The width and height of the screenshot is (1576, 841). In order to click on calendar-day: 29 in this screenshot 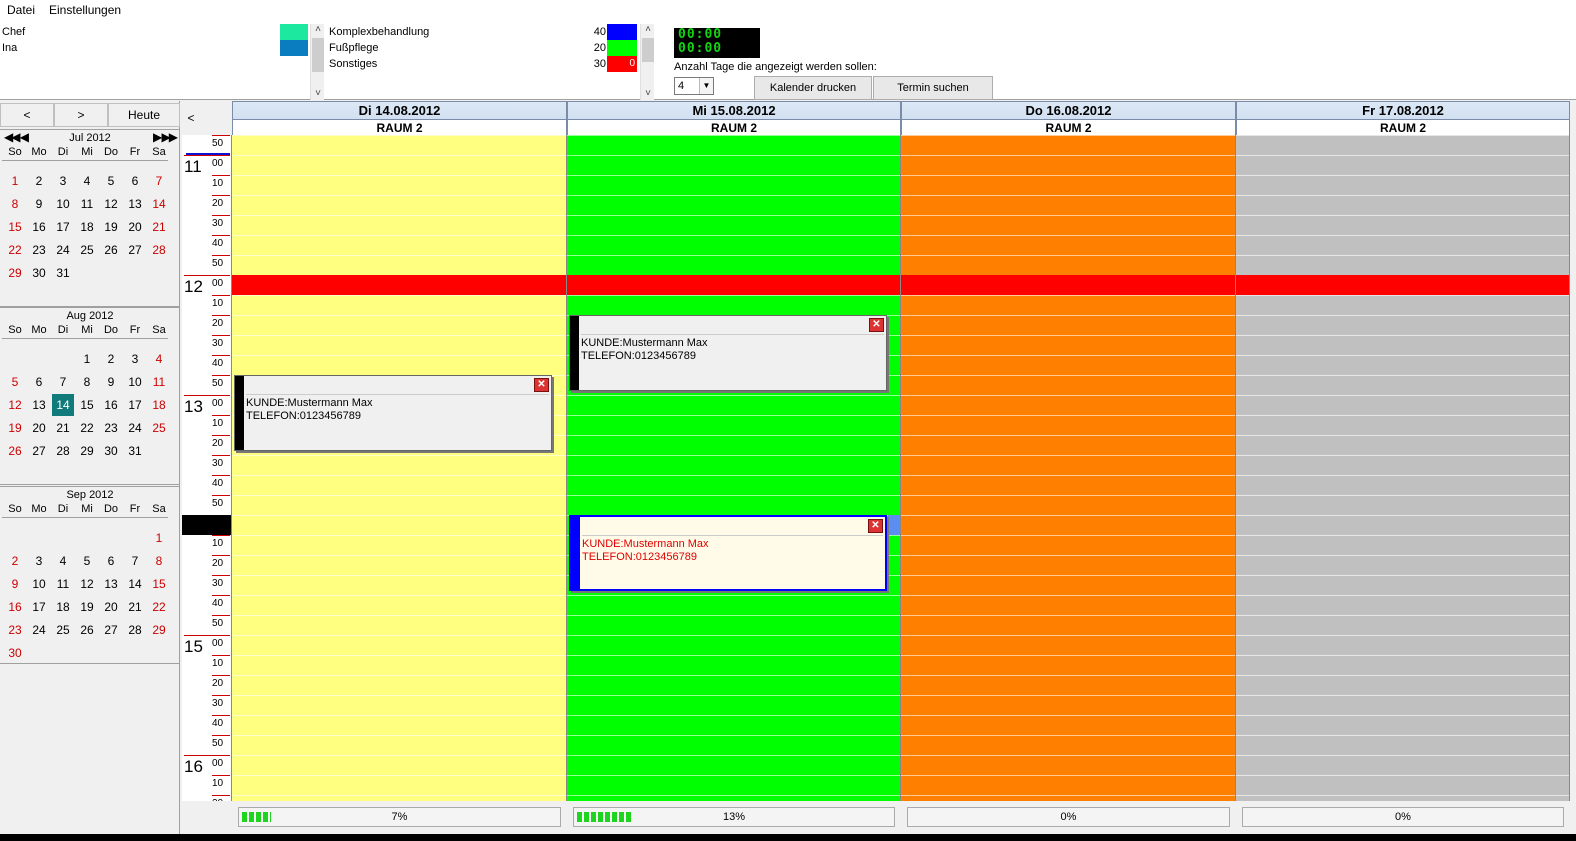, I will do `click(159, 630)`.